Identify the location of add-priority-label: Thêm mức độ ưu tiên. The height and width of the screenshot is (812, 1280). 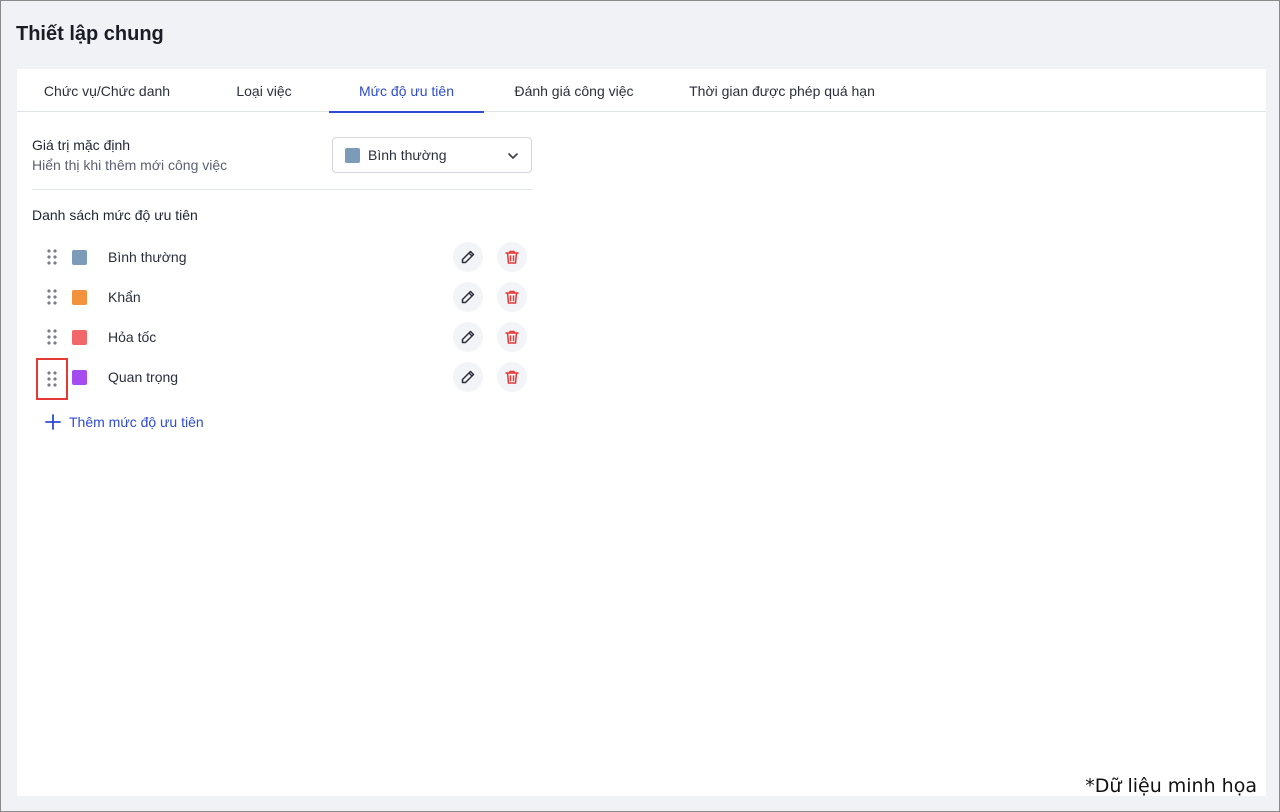
(136, 422).